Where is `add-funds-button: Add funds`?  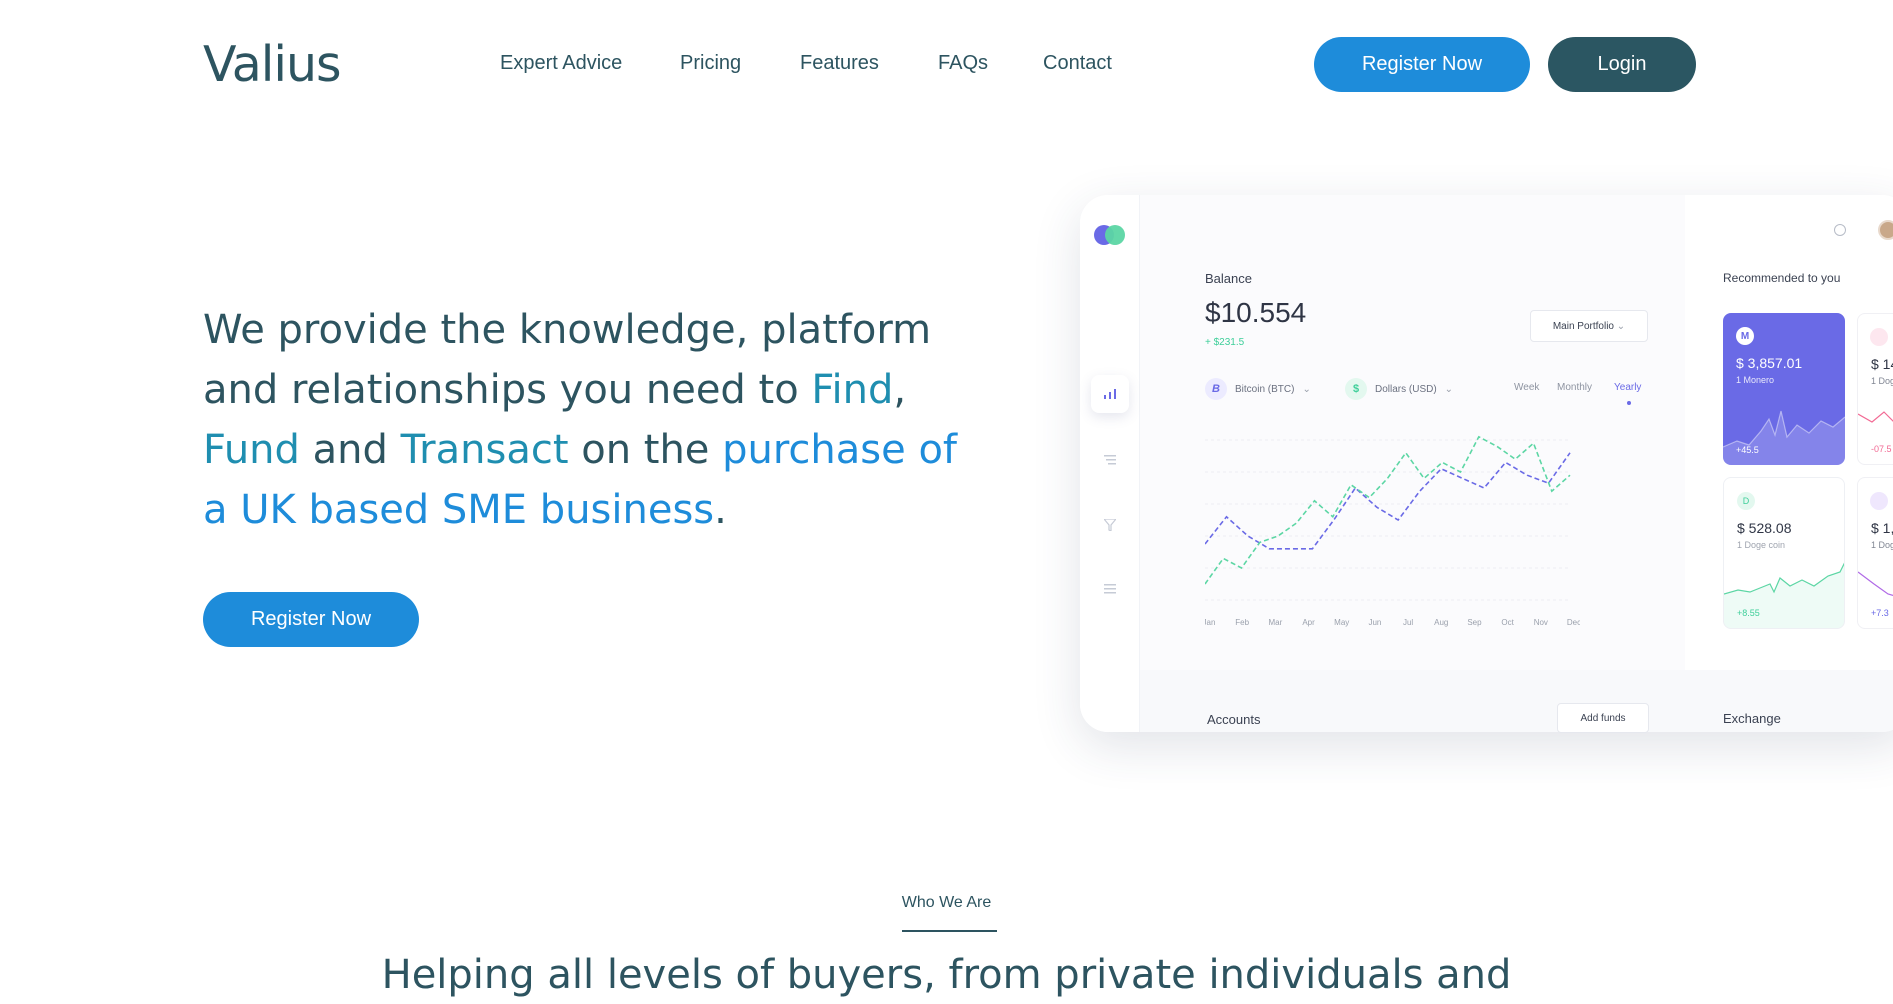 add-funds-button: Add funds is located at coordinates (1603, 718).